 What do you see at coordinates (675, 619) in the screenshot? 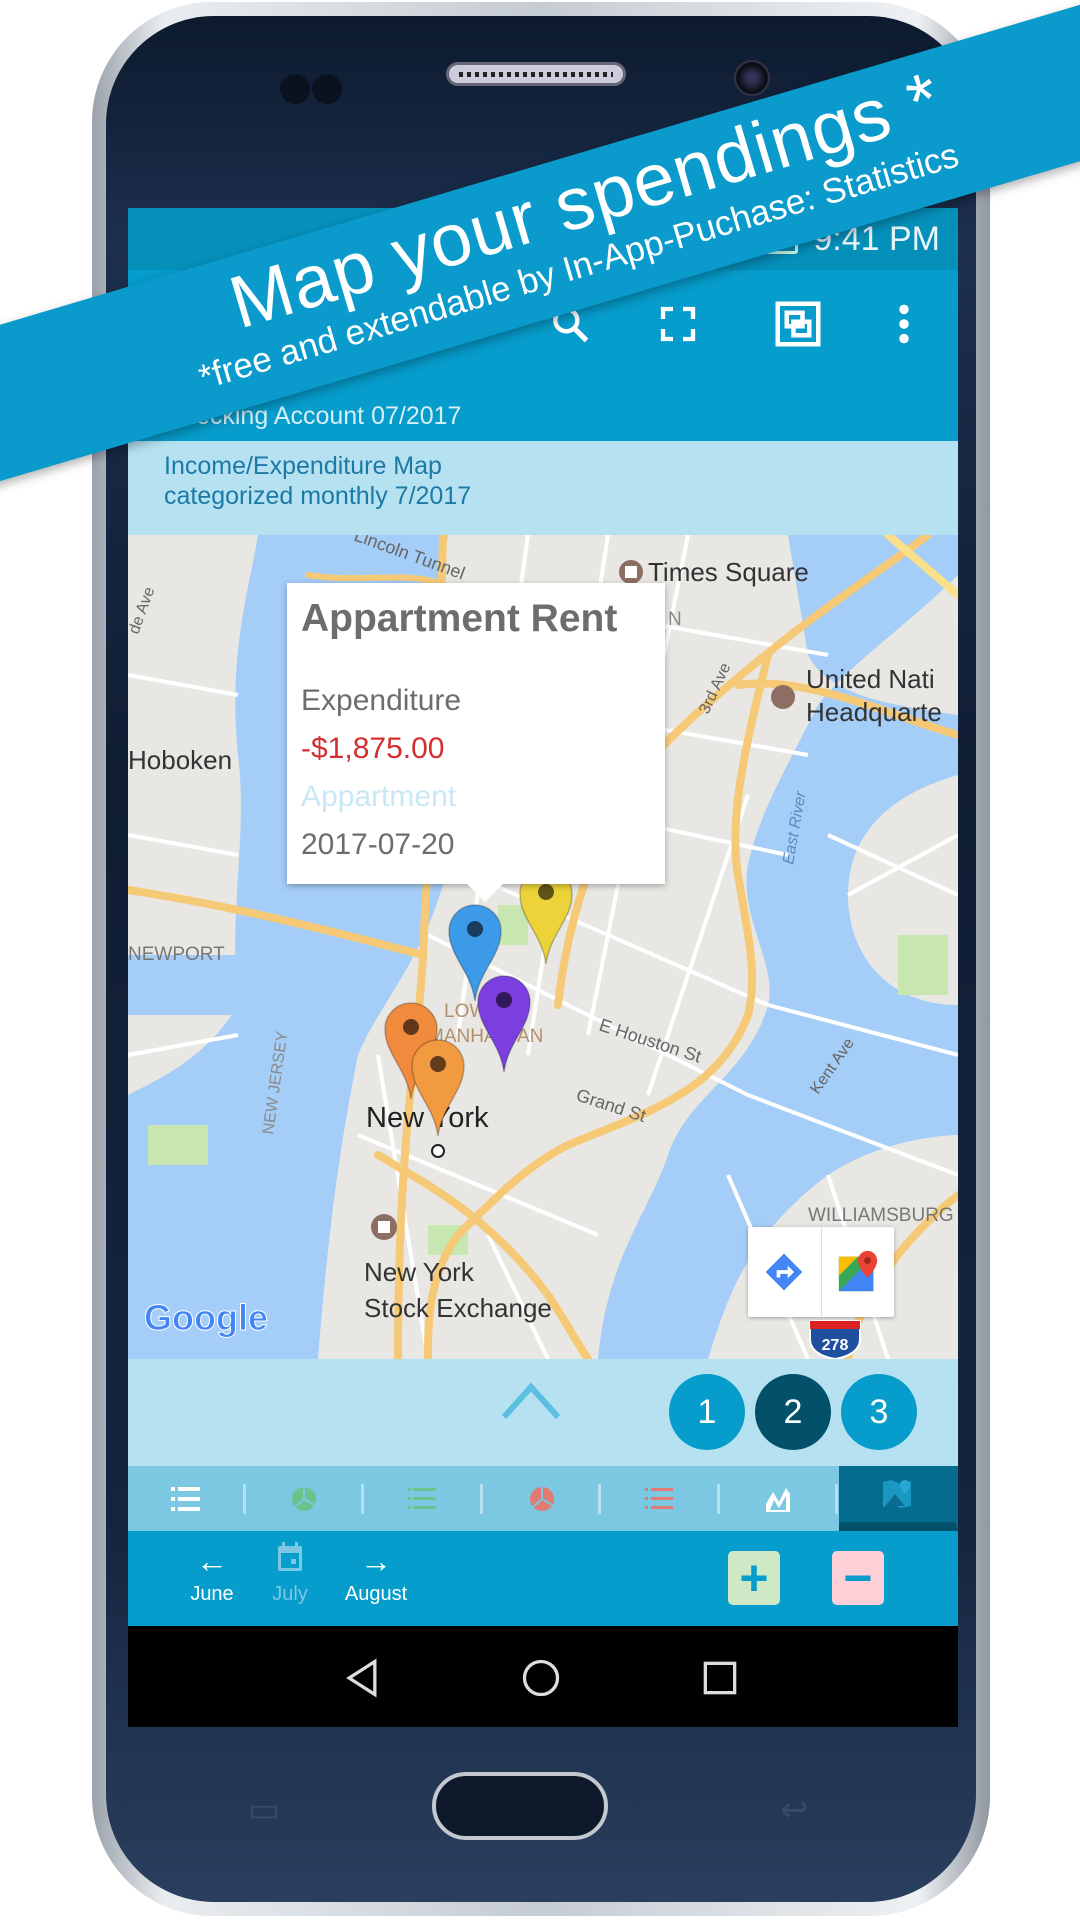
I see `map-label-midtown: N` at bounding box center [675, 619].